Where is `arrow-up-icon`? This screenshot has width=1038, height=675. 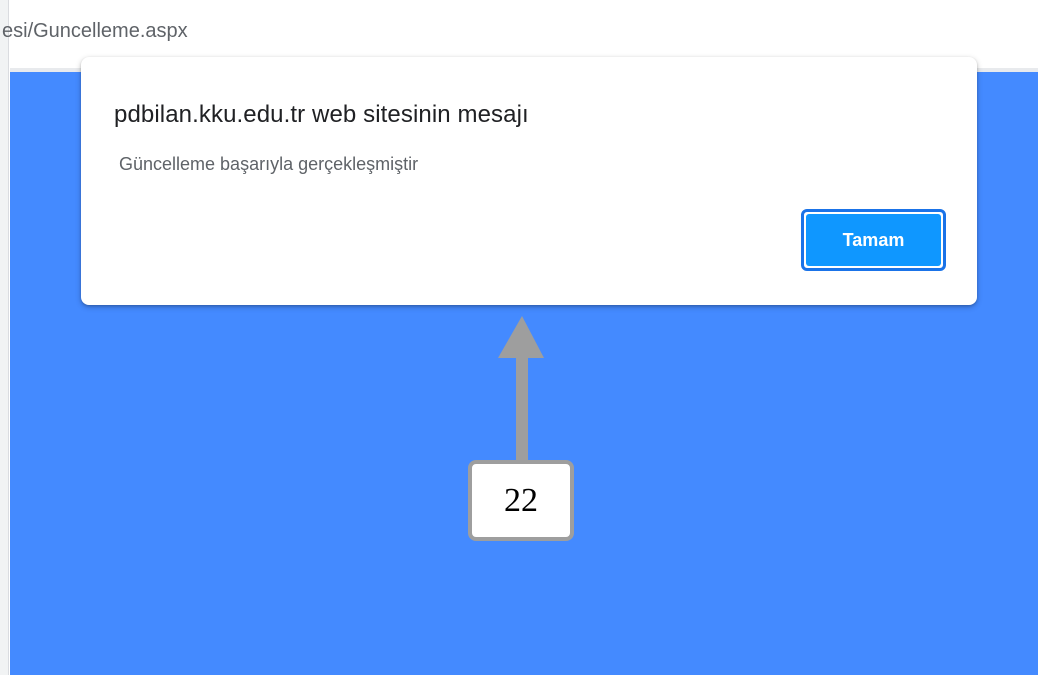
arrow-up-icon is located at coordinates (521, 391).